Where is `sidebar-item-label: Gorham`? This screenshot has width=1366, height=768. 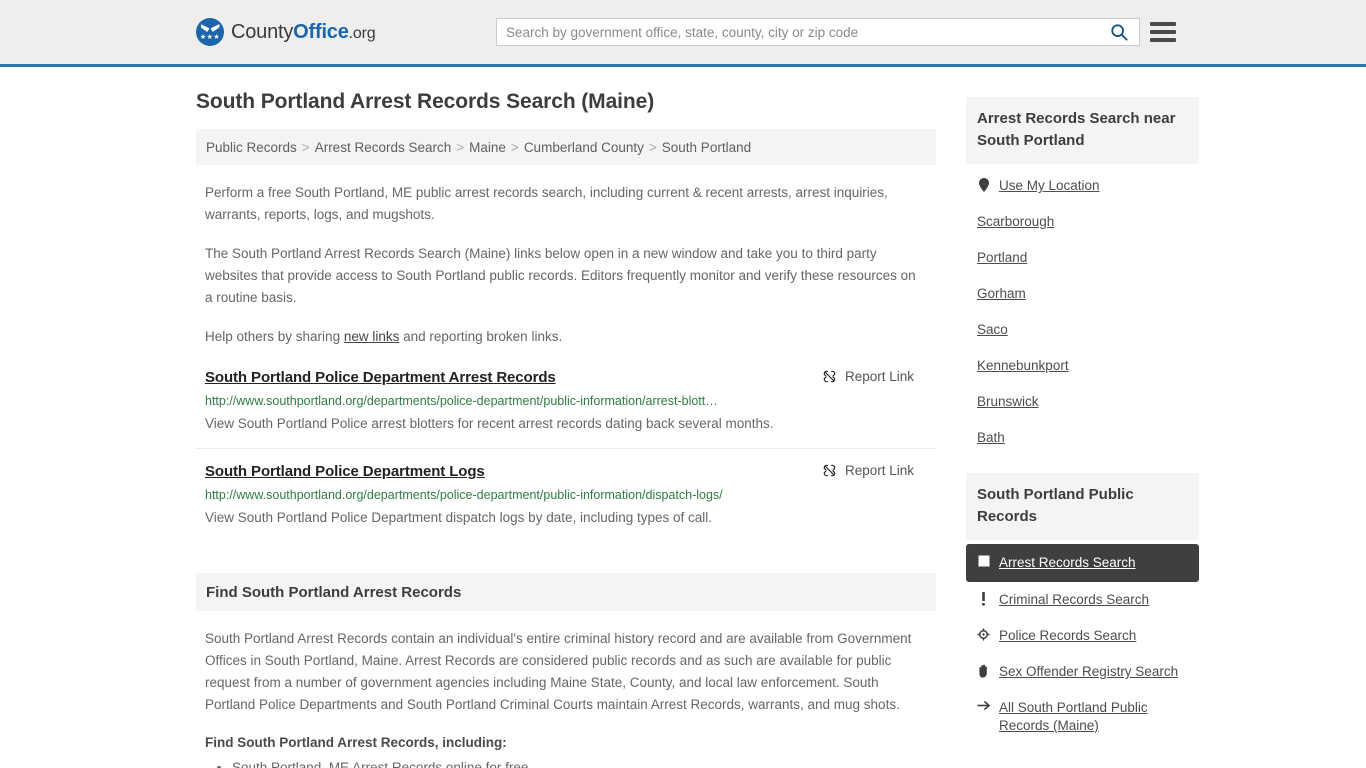
sidebar-item-label: Gorham is located at coordinates (1001, 294).